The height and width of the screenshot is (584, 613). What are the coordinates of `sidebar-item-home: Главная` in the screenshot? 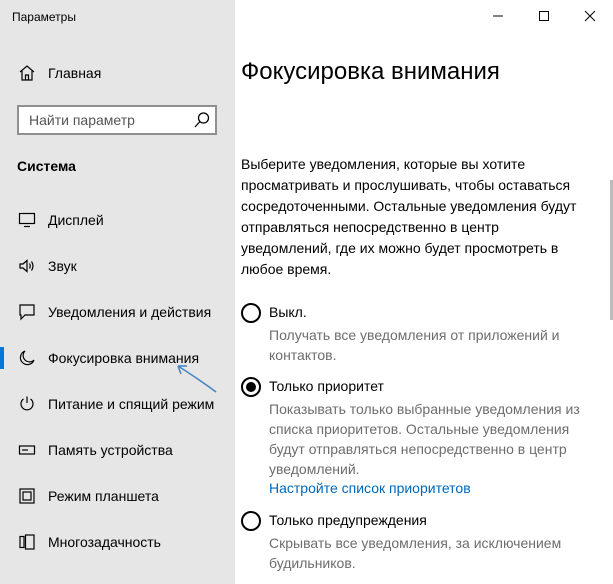 It's located at (117, 73).